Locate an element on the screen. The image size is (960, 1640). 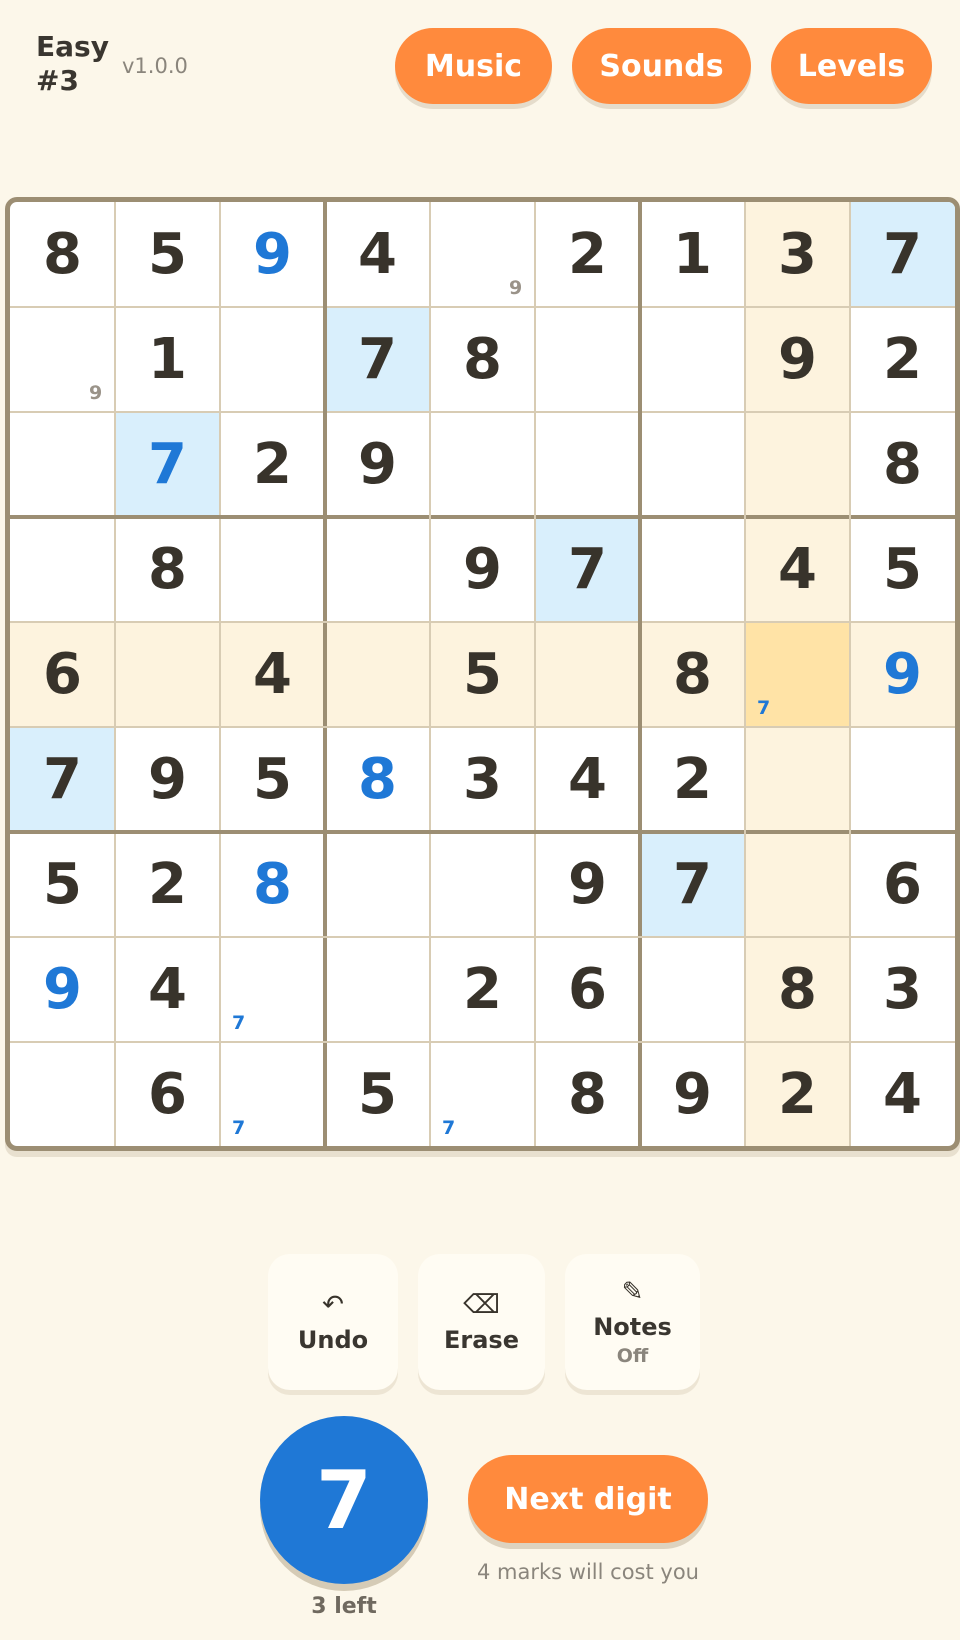
cell-r4c2: 8 is located at coordinates (167, 569).